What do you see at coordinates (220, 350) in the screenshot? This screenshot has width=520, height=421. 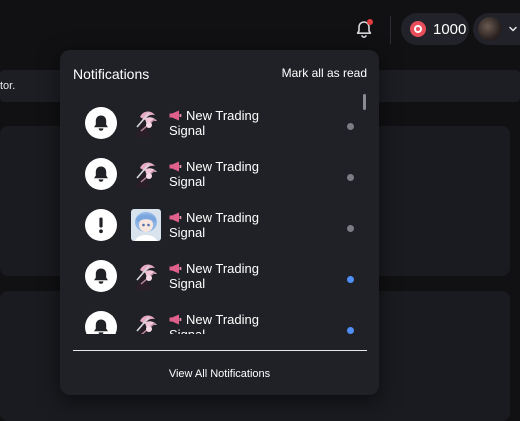 I see `panel-divider` at bounding box center [220, 350].